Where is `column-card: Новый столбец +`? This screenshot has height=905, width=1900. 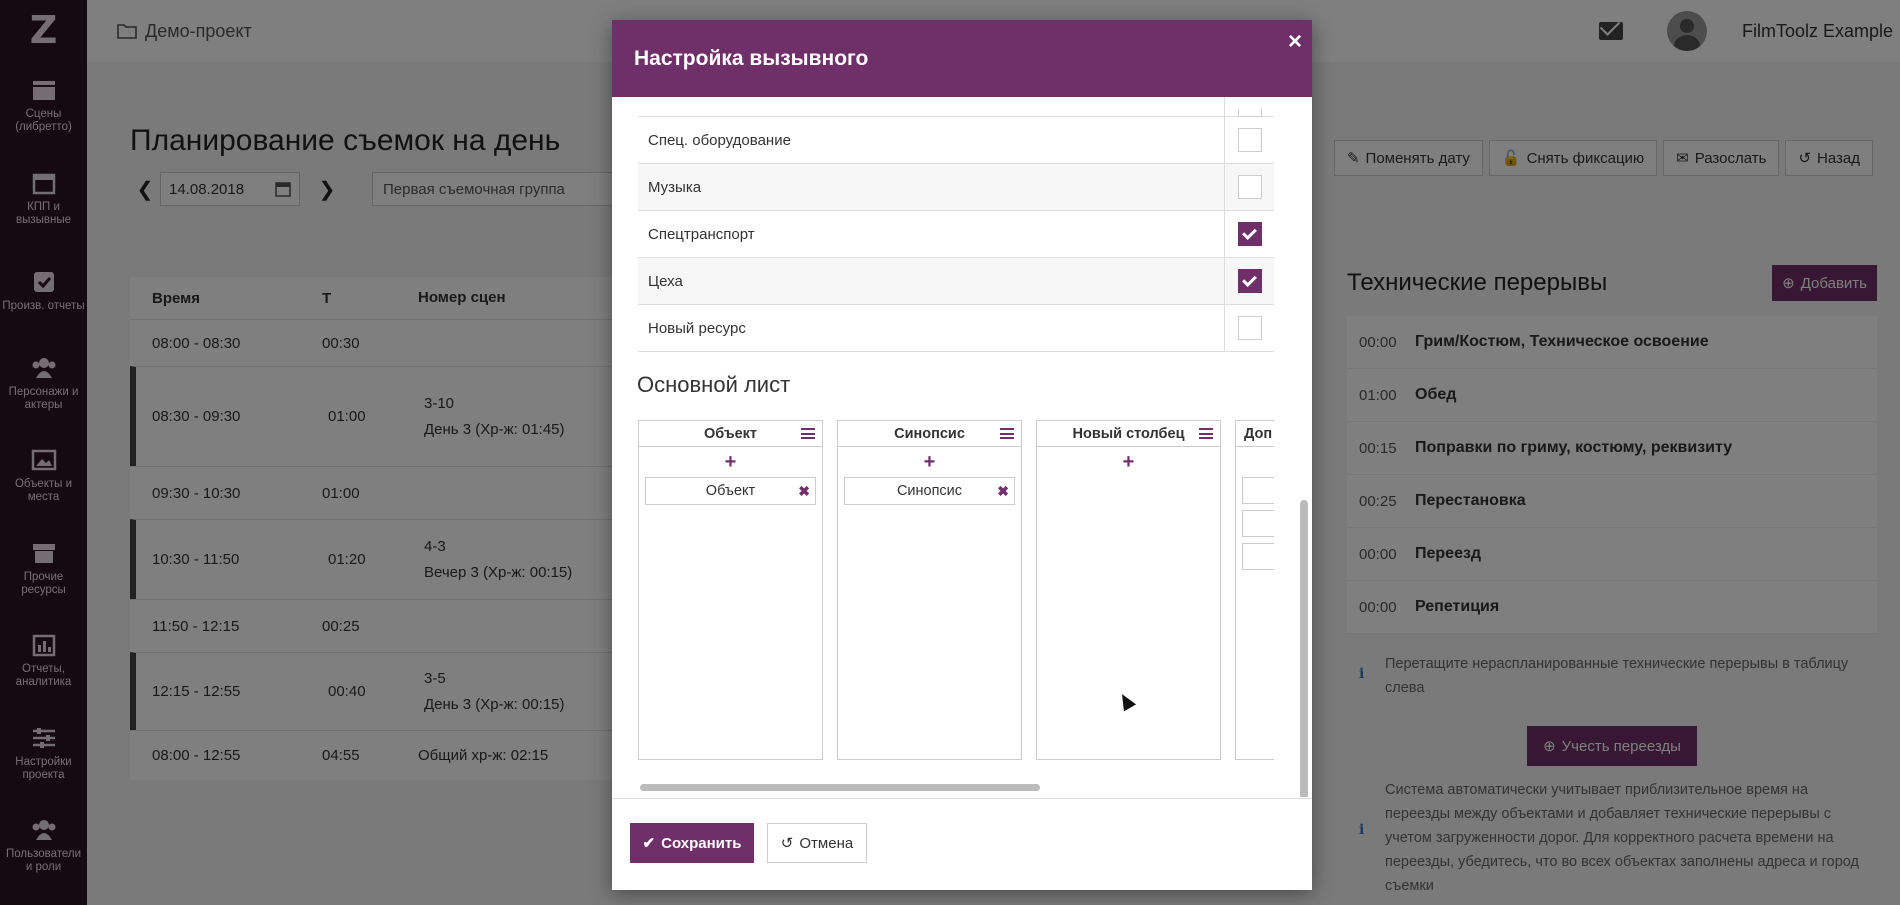 column-card: Новый столбец + is located at coordinates (1128, 590).